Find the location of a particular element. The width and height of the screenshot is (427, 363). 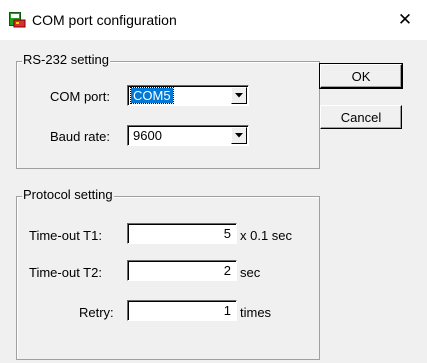

com-port-value: COM5 is located at coordinates (152, 95).